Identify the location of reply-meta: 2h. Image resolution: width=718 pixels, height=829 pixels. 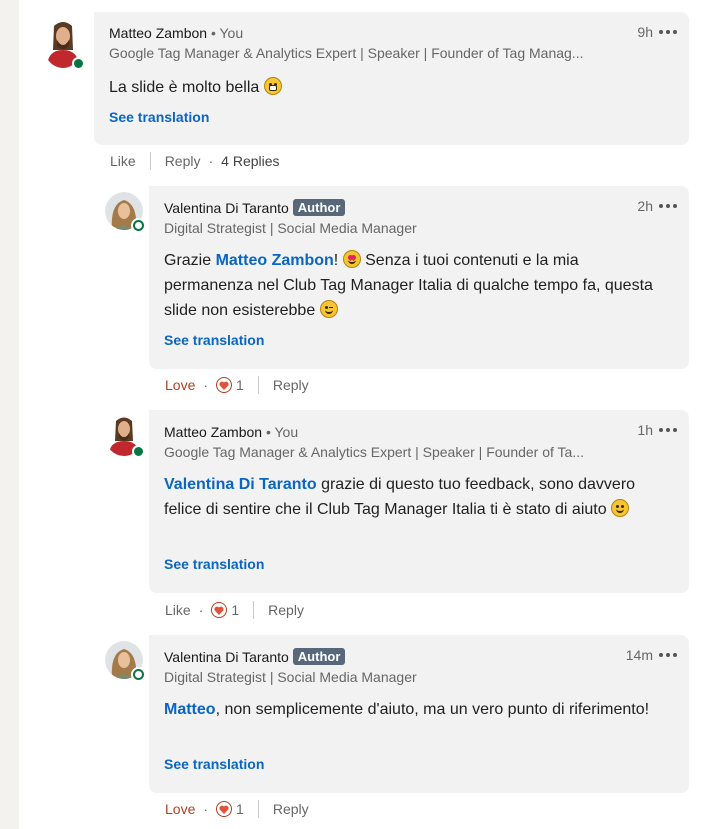
(657, 206).